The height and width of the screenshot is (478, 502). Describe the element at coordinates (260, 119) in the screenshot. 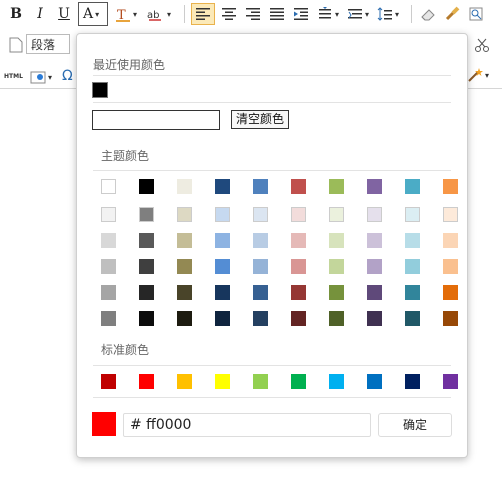

I see `clear-colors-button: 清空颜色` at that location.